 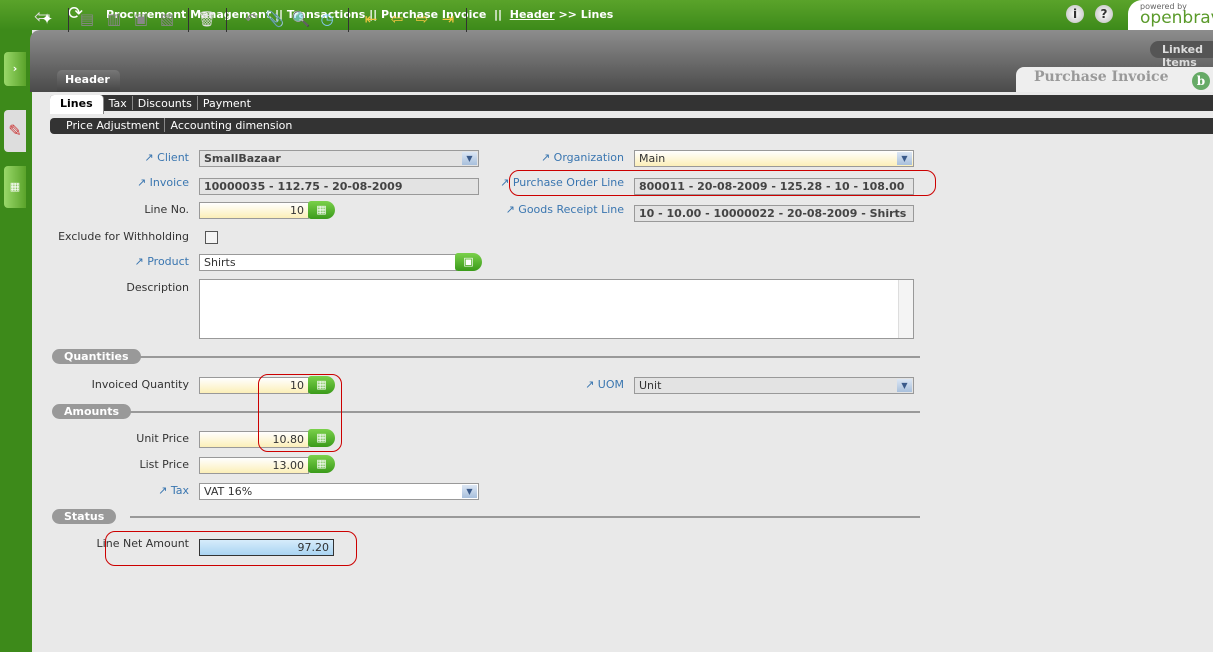 What do you see at coordinates (157, 287) in the screenshot?
I see `description-label: Description` at bounding box center [157, 287].